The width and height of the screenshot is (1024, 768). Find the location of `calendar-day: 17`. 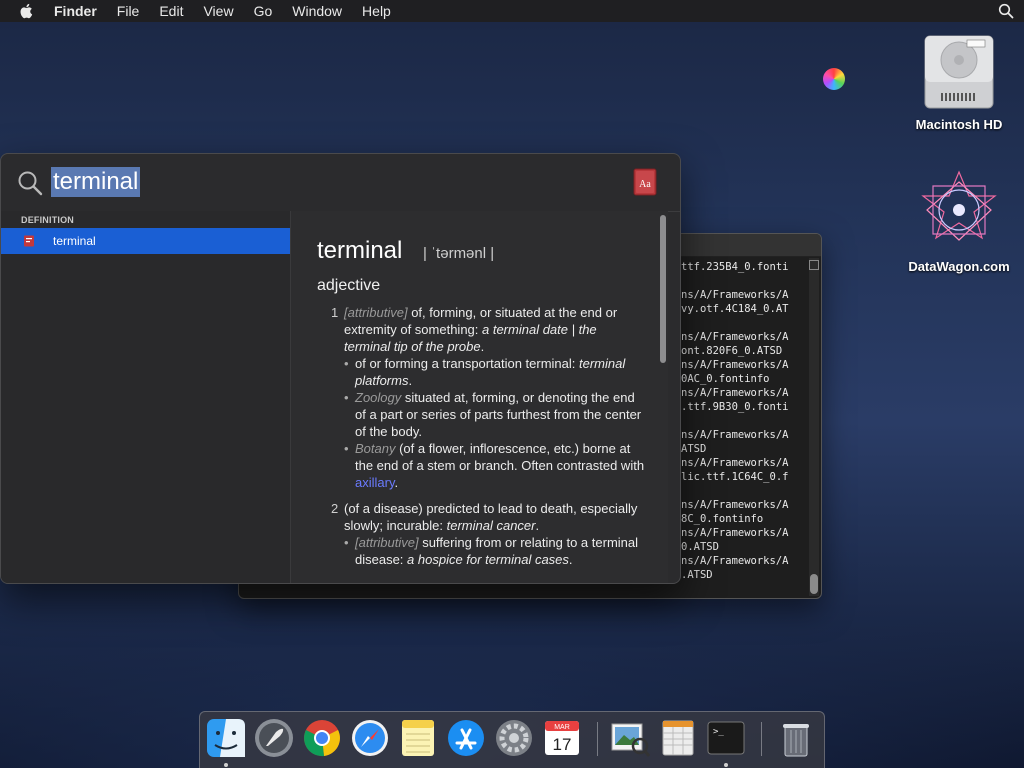

calendar-day: 17 is located at coordinates (562, 744).